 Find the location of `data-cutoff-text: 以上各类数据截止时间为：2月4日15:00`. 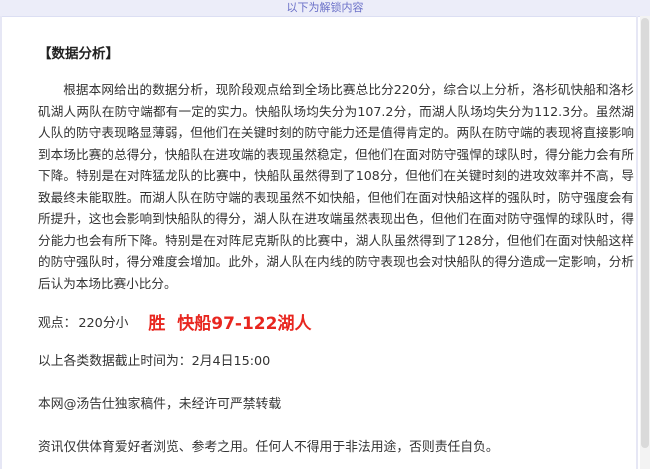

data-cutoff-text: 以上各类数据截止时间为：2月4日15:00 is located at coordinates (154, 361).